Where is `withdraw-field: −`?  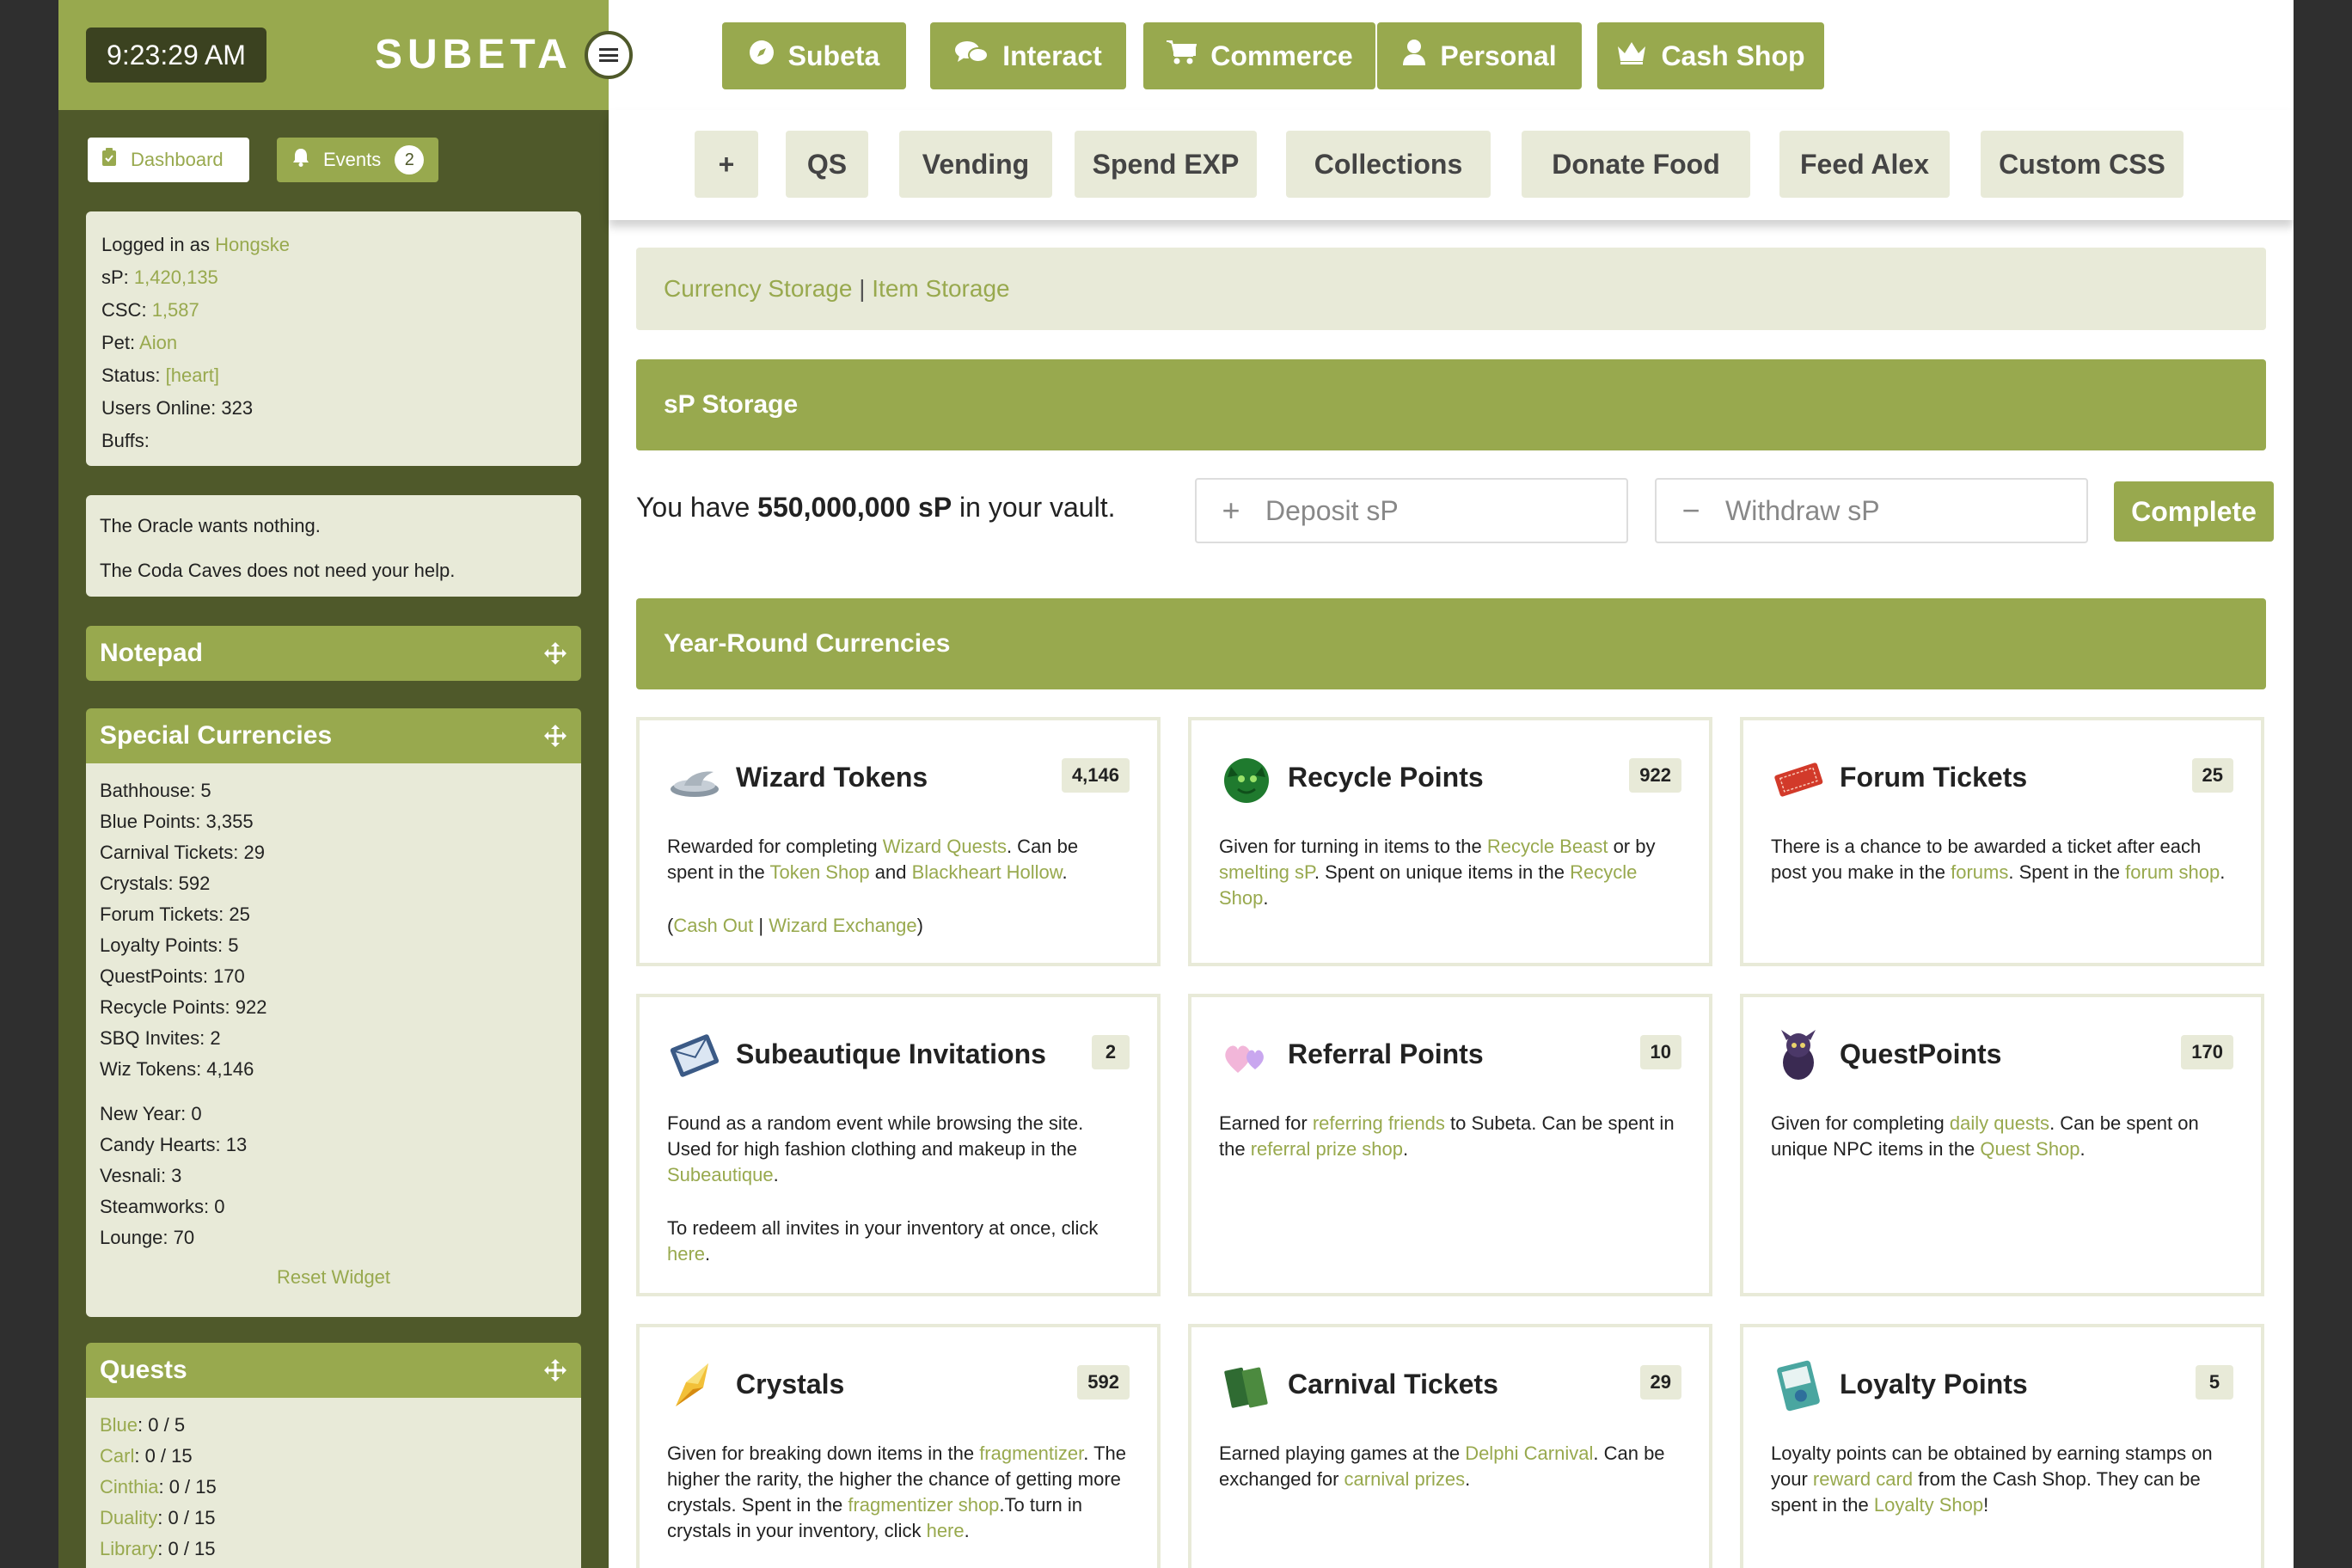
withdraw-field: − is located at coordinates (1871, 511).